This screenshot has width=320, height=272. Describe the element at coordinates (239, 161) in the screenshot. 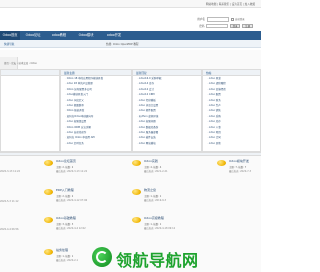

I see `forum-title: Odoo模块开发` at that location.